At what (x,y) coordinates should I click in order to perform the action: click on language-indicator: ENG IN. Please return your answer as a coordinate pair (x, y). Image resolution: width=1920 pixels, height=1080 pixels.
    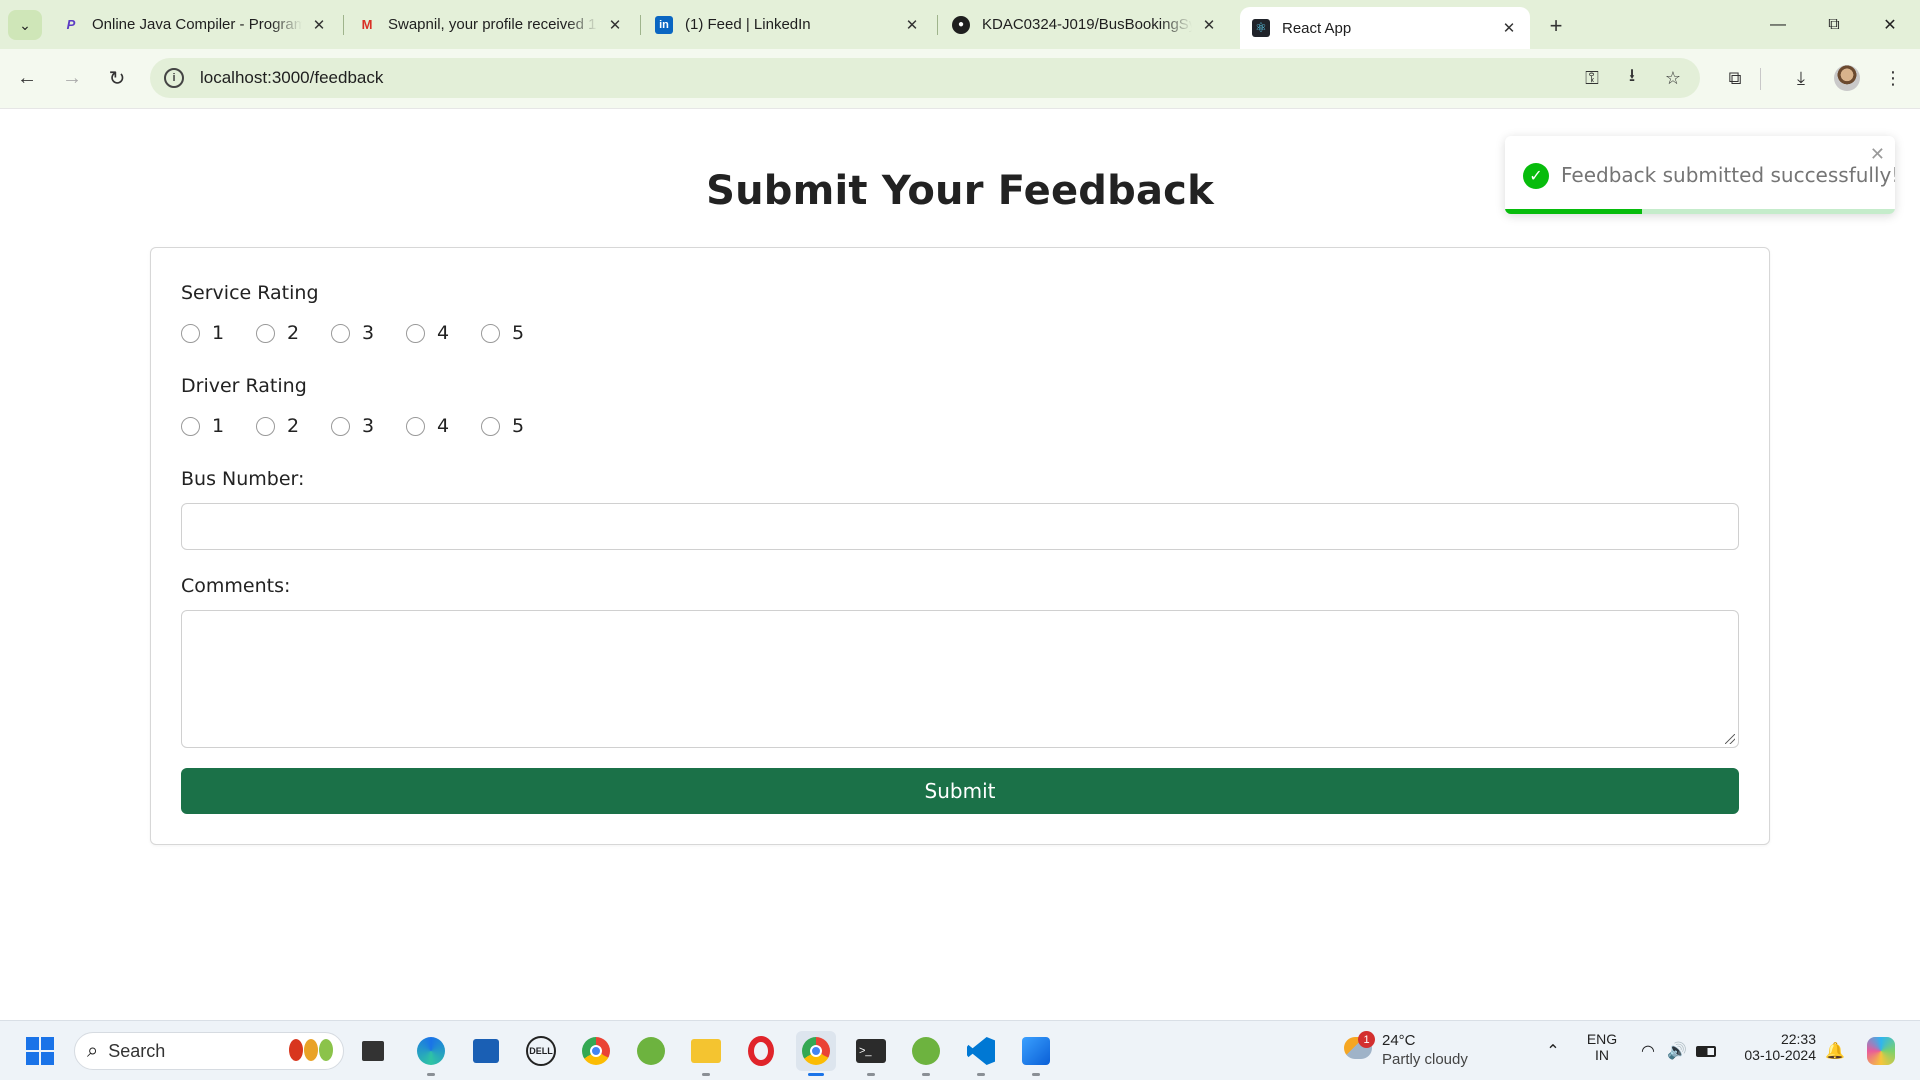
    Looking at the image, I should click on (1602, 1051).